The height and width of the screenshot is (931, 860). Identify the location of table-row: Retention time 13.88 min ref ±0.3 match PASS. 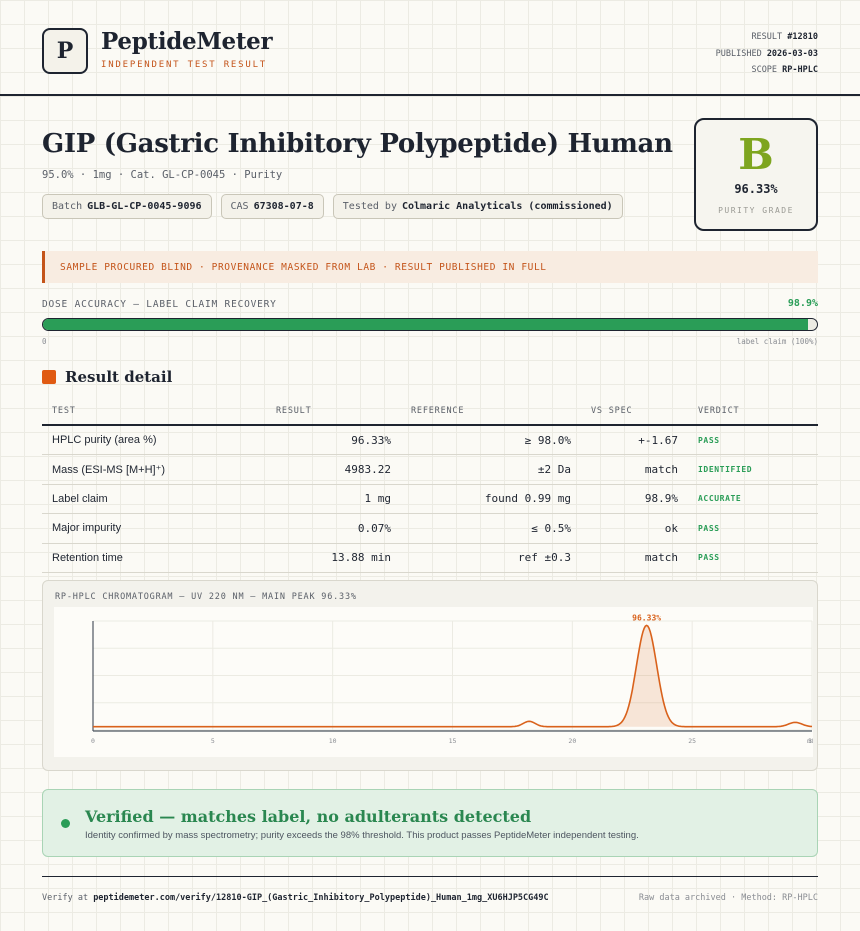
(430, 558).